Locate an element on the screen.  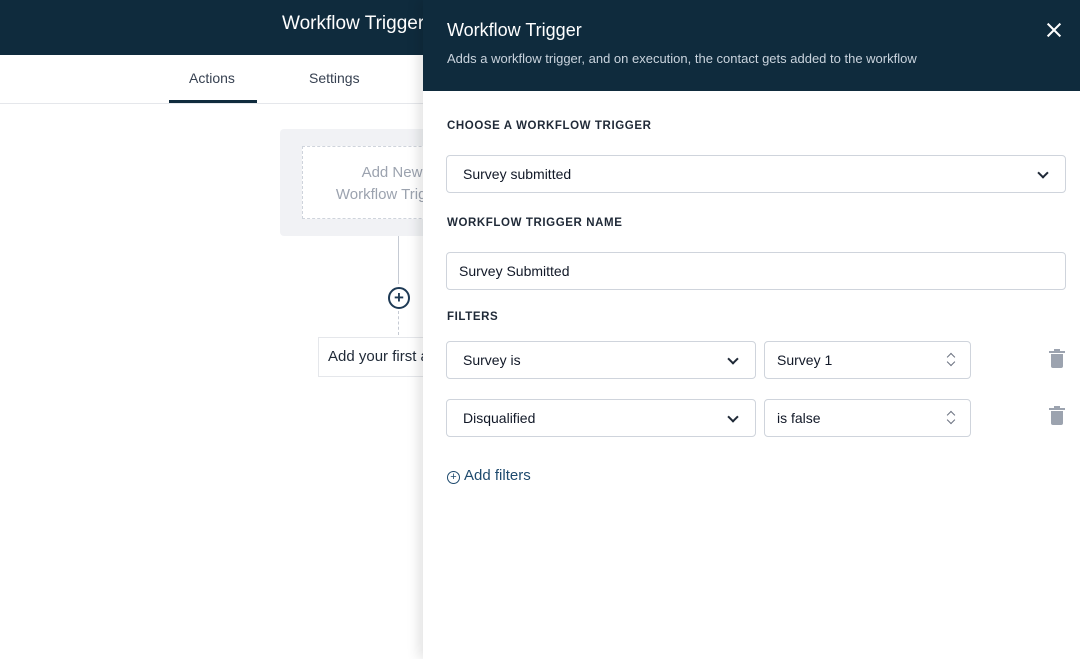
tab-actions: Actions is located at coordinates (212, 78).